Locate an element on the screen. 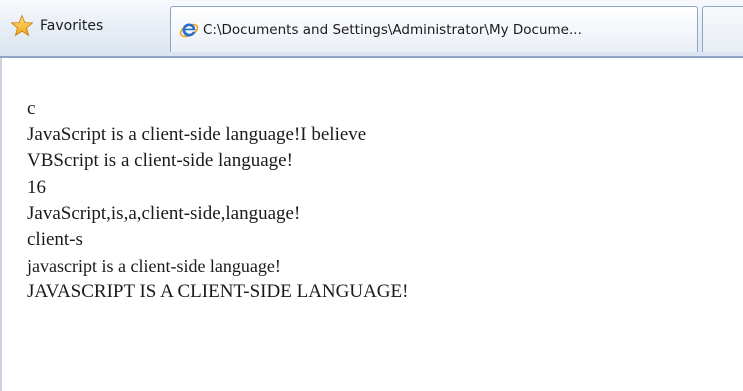 The width and height of the screenshot is (743, 391). favorites-button: Favorites is located at coordinates (84, 26).